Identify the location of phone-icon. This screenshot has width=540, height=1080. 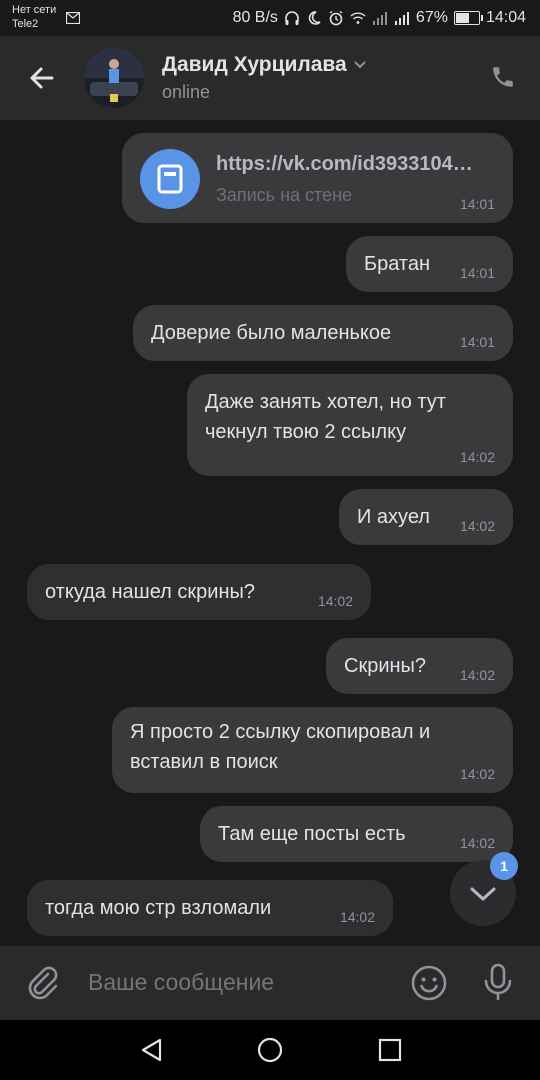
(503, 77).